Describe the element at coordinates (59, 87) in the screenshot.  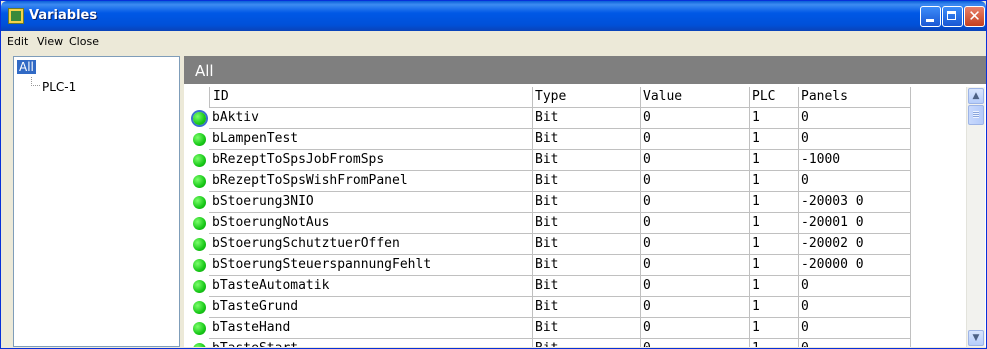
I see `tree-item-plc-1: PLC-1` at that location.